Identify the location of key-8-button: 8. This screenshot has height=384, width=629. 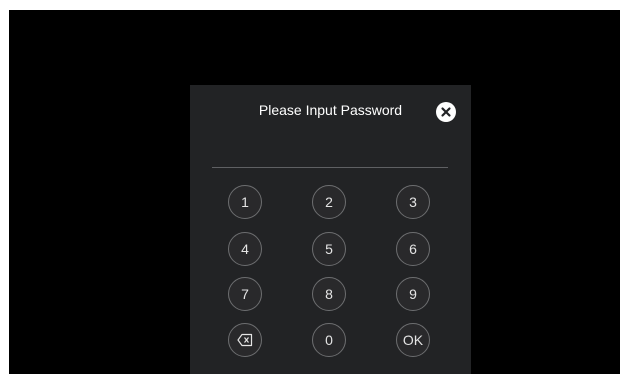
(329, 294).